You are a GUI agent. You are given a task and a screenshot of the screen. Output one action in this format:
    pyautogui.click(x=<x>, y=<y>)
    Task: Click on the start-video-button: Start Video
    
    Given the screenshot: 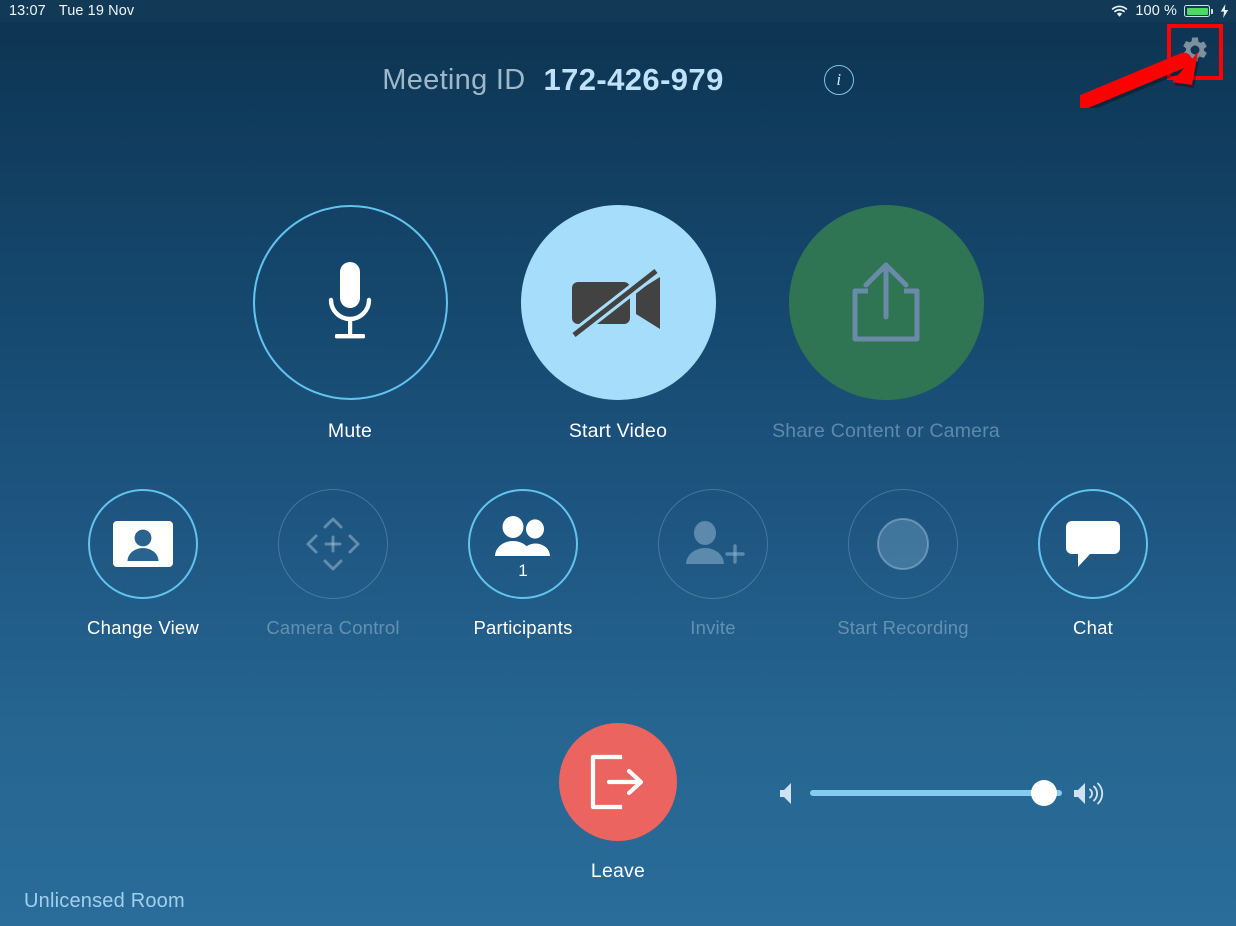 What is the action you would take?
    pyautogui.click(x=618, y=324)
    